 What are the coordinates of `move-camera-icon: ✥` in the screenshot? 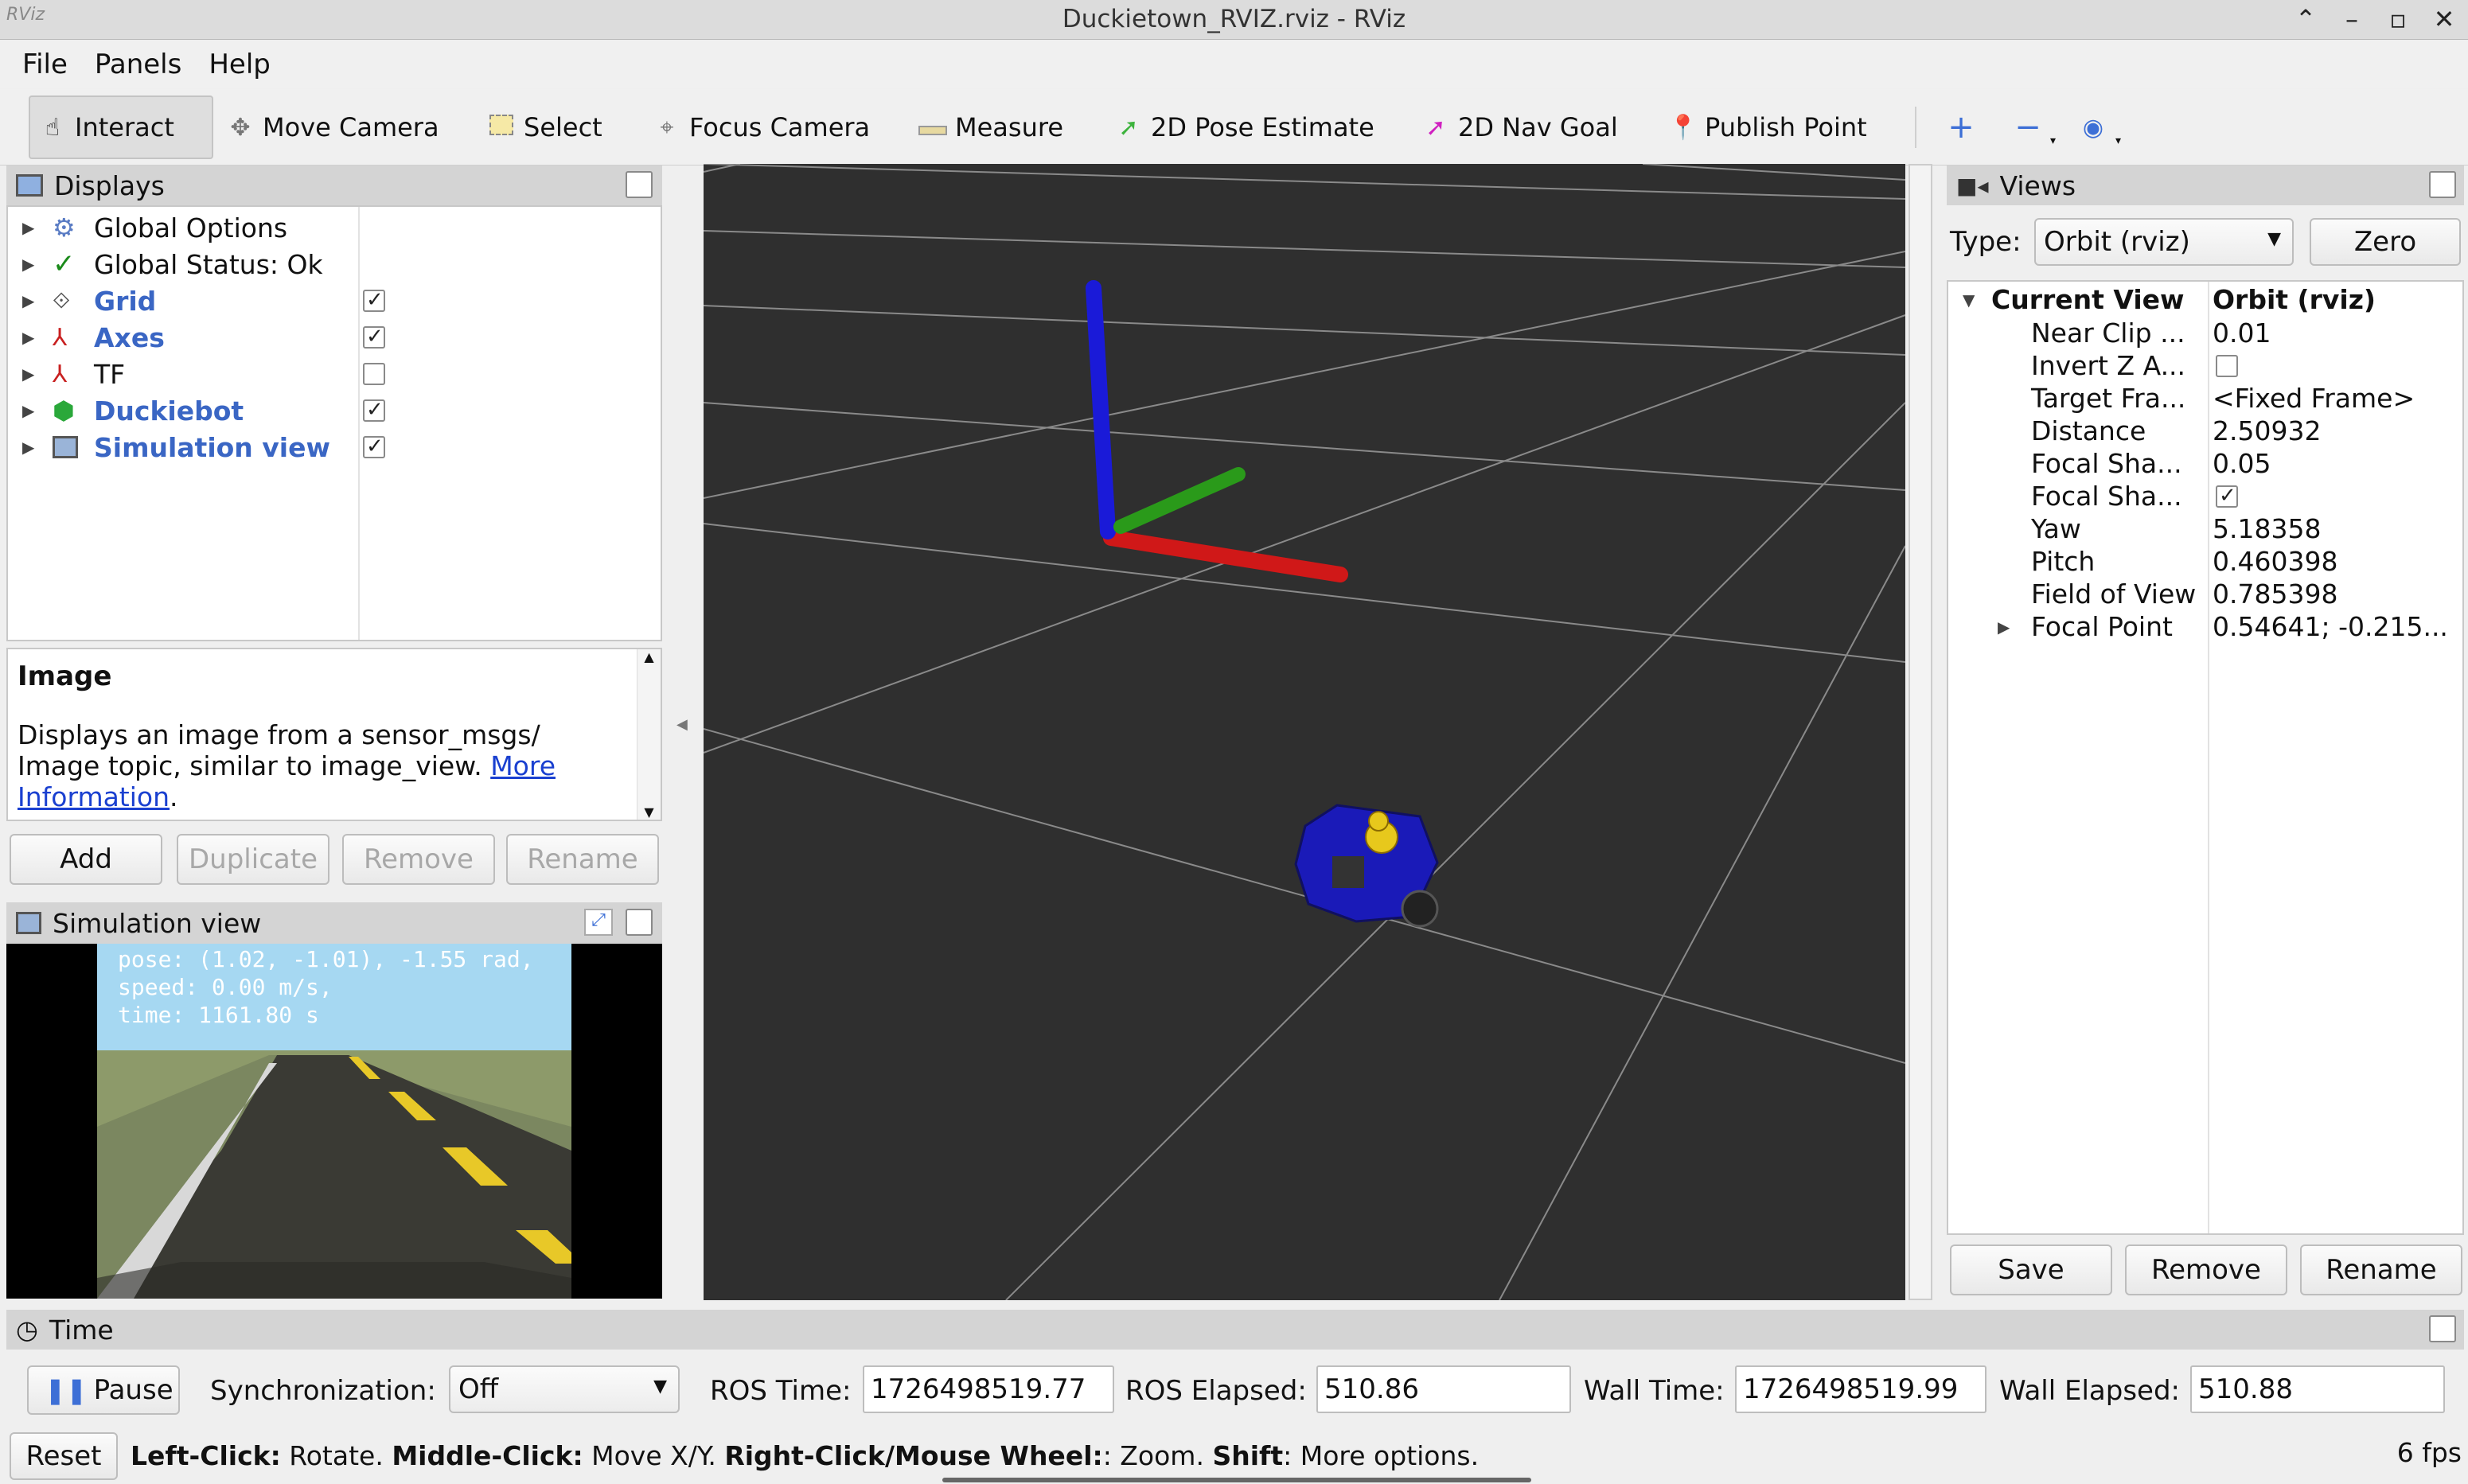 It's located at (241, 127).